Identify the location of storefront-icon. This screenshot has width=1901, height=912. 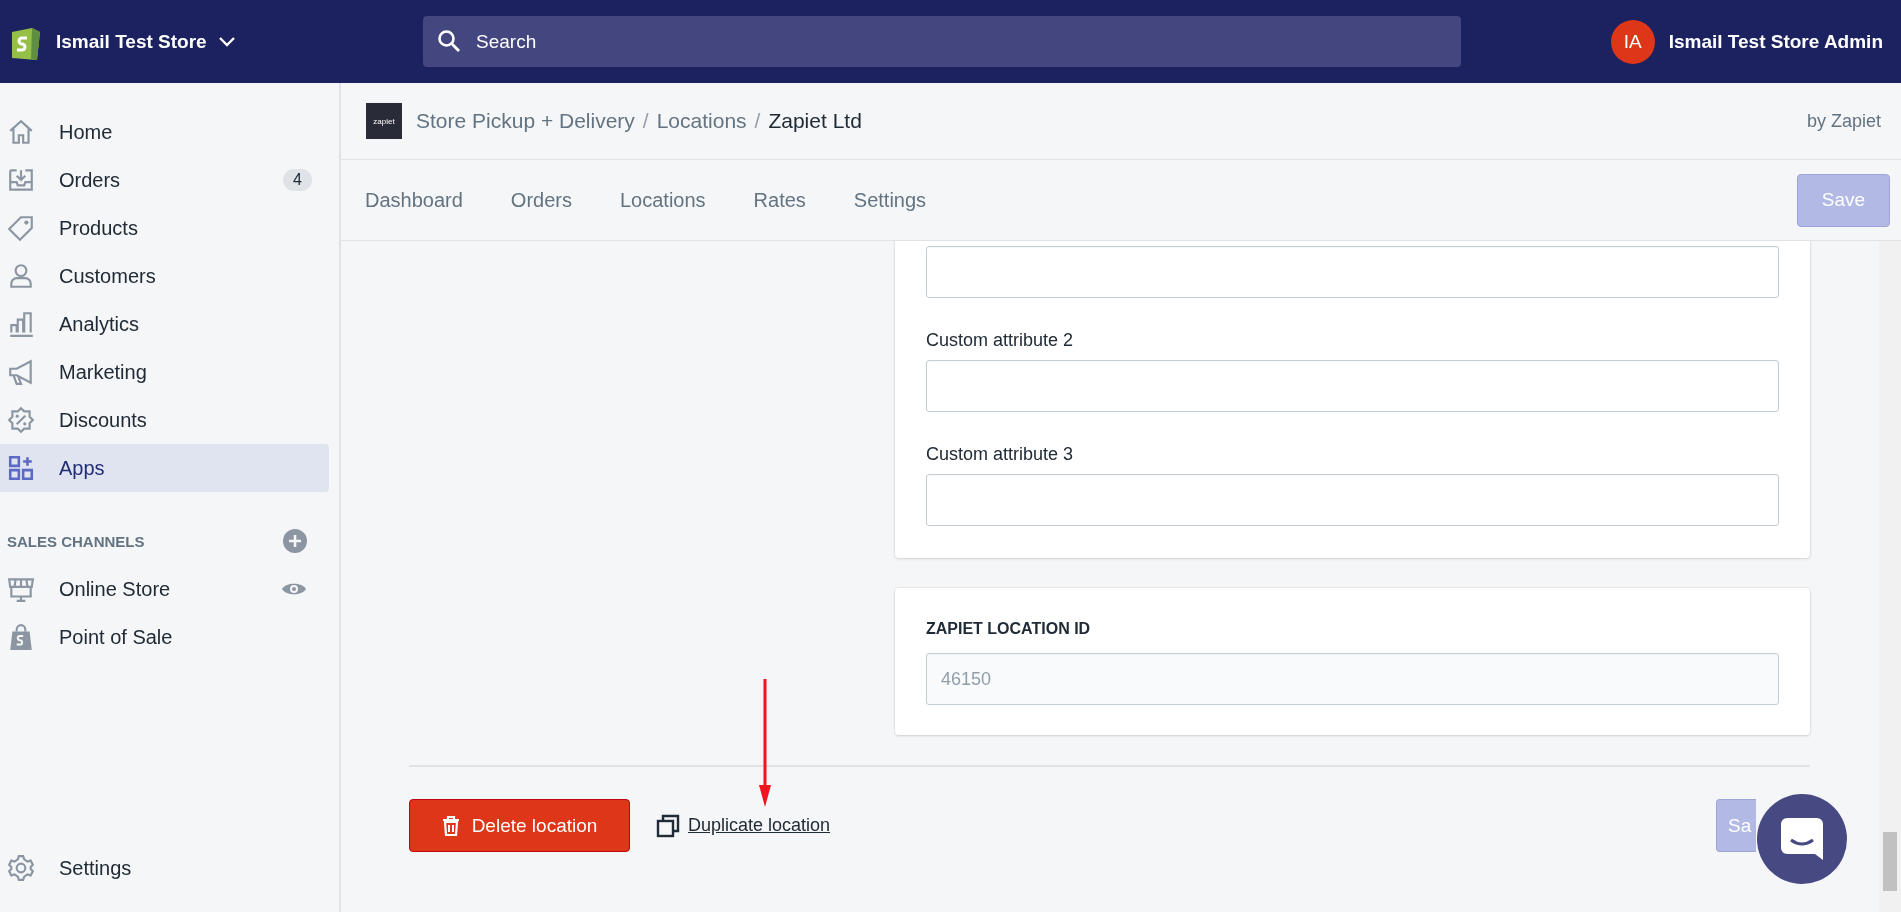
(21, 589).